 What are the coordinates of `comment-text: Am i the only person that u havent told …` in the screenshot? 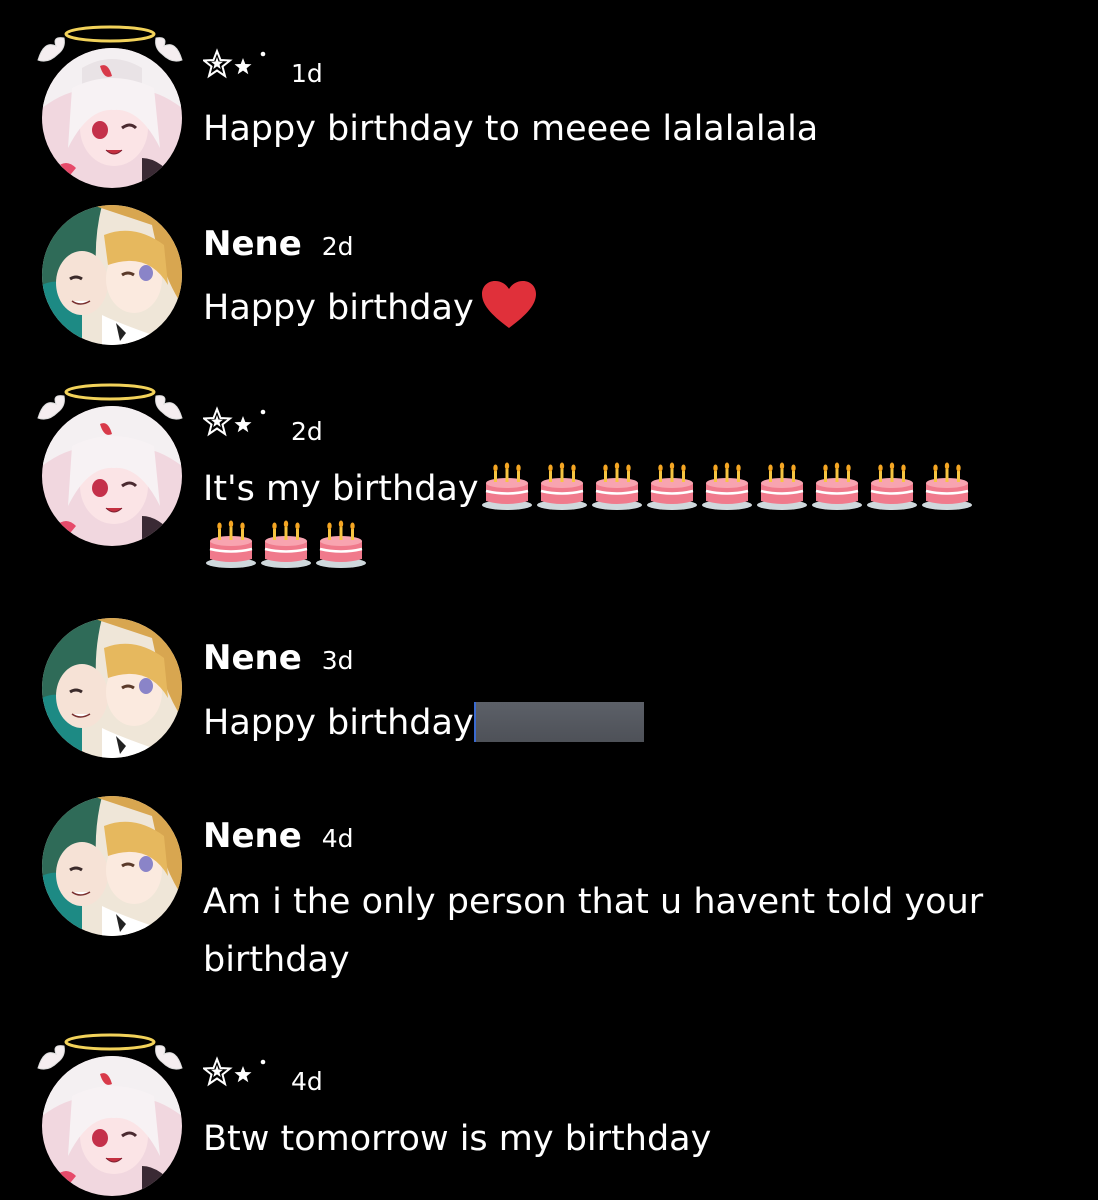 It's located at (593, 931).